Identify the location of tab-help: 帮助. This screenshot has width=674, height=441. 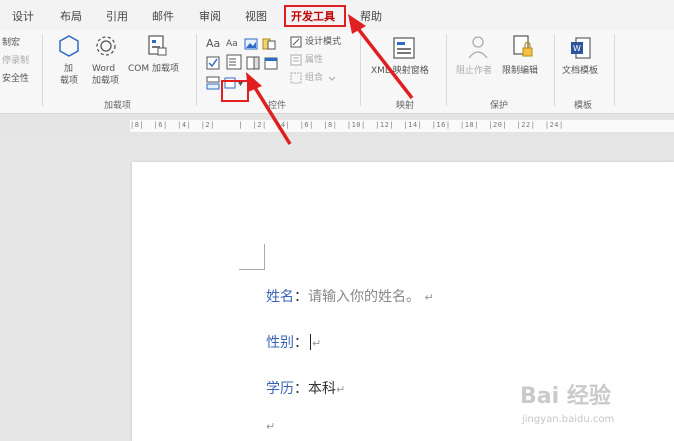
(371, 16).